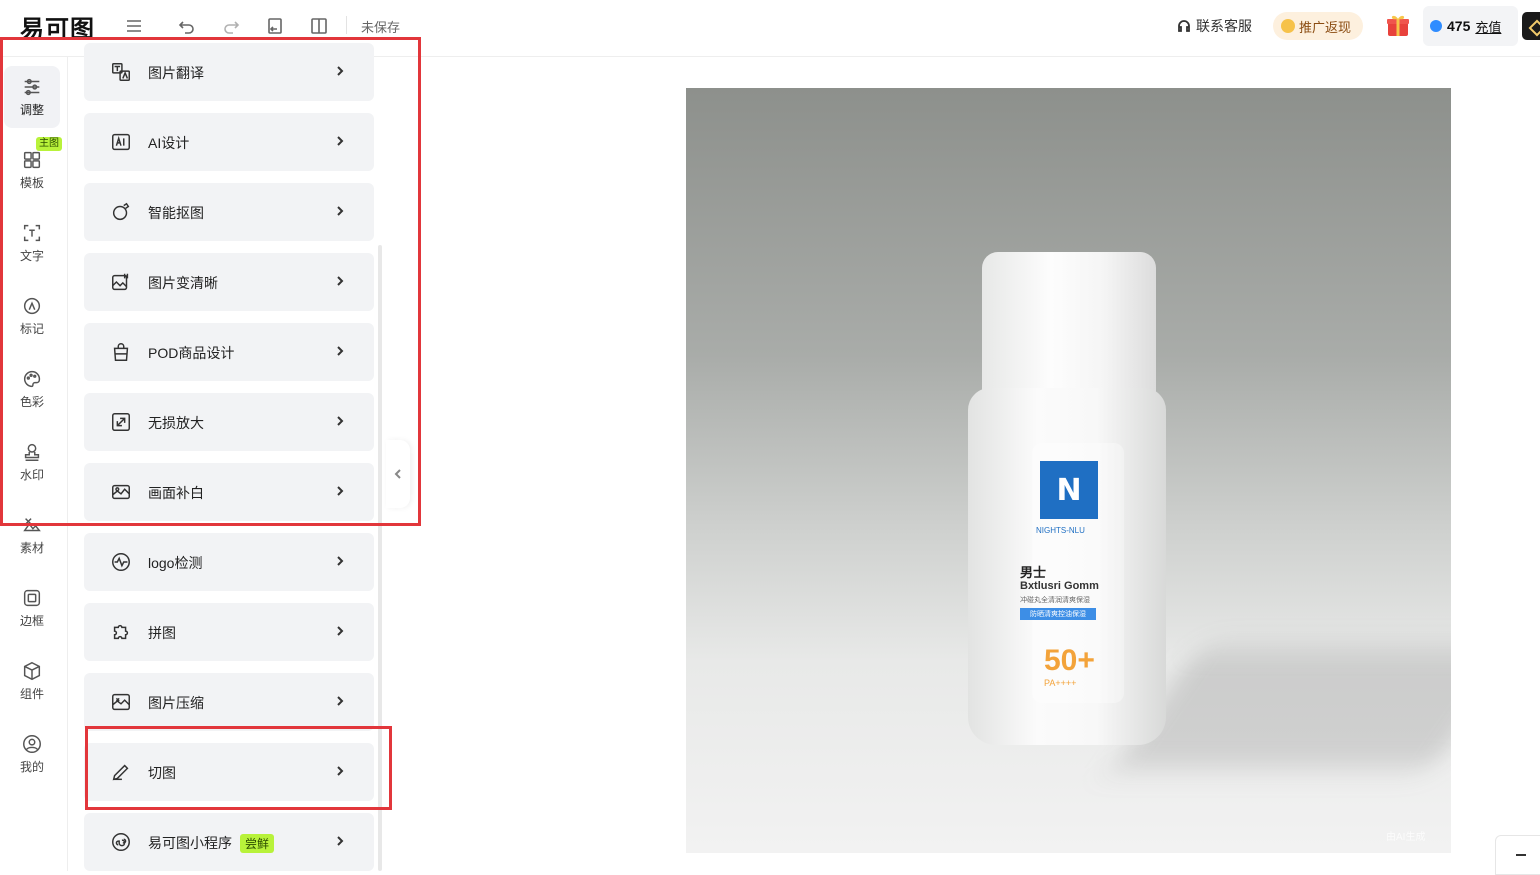 This screenshot has width=1540, height=875. What do you see at coordinates (134, 26) in the screenshot?
I see `menu-icon` at bounding box center [134, 26].